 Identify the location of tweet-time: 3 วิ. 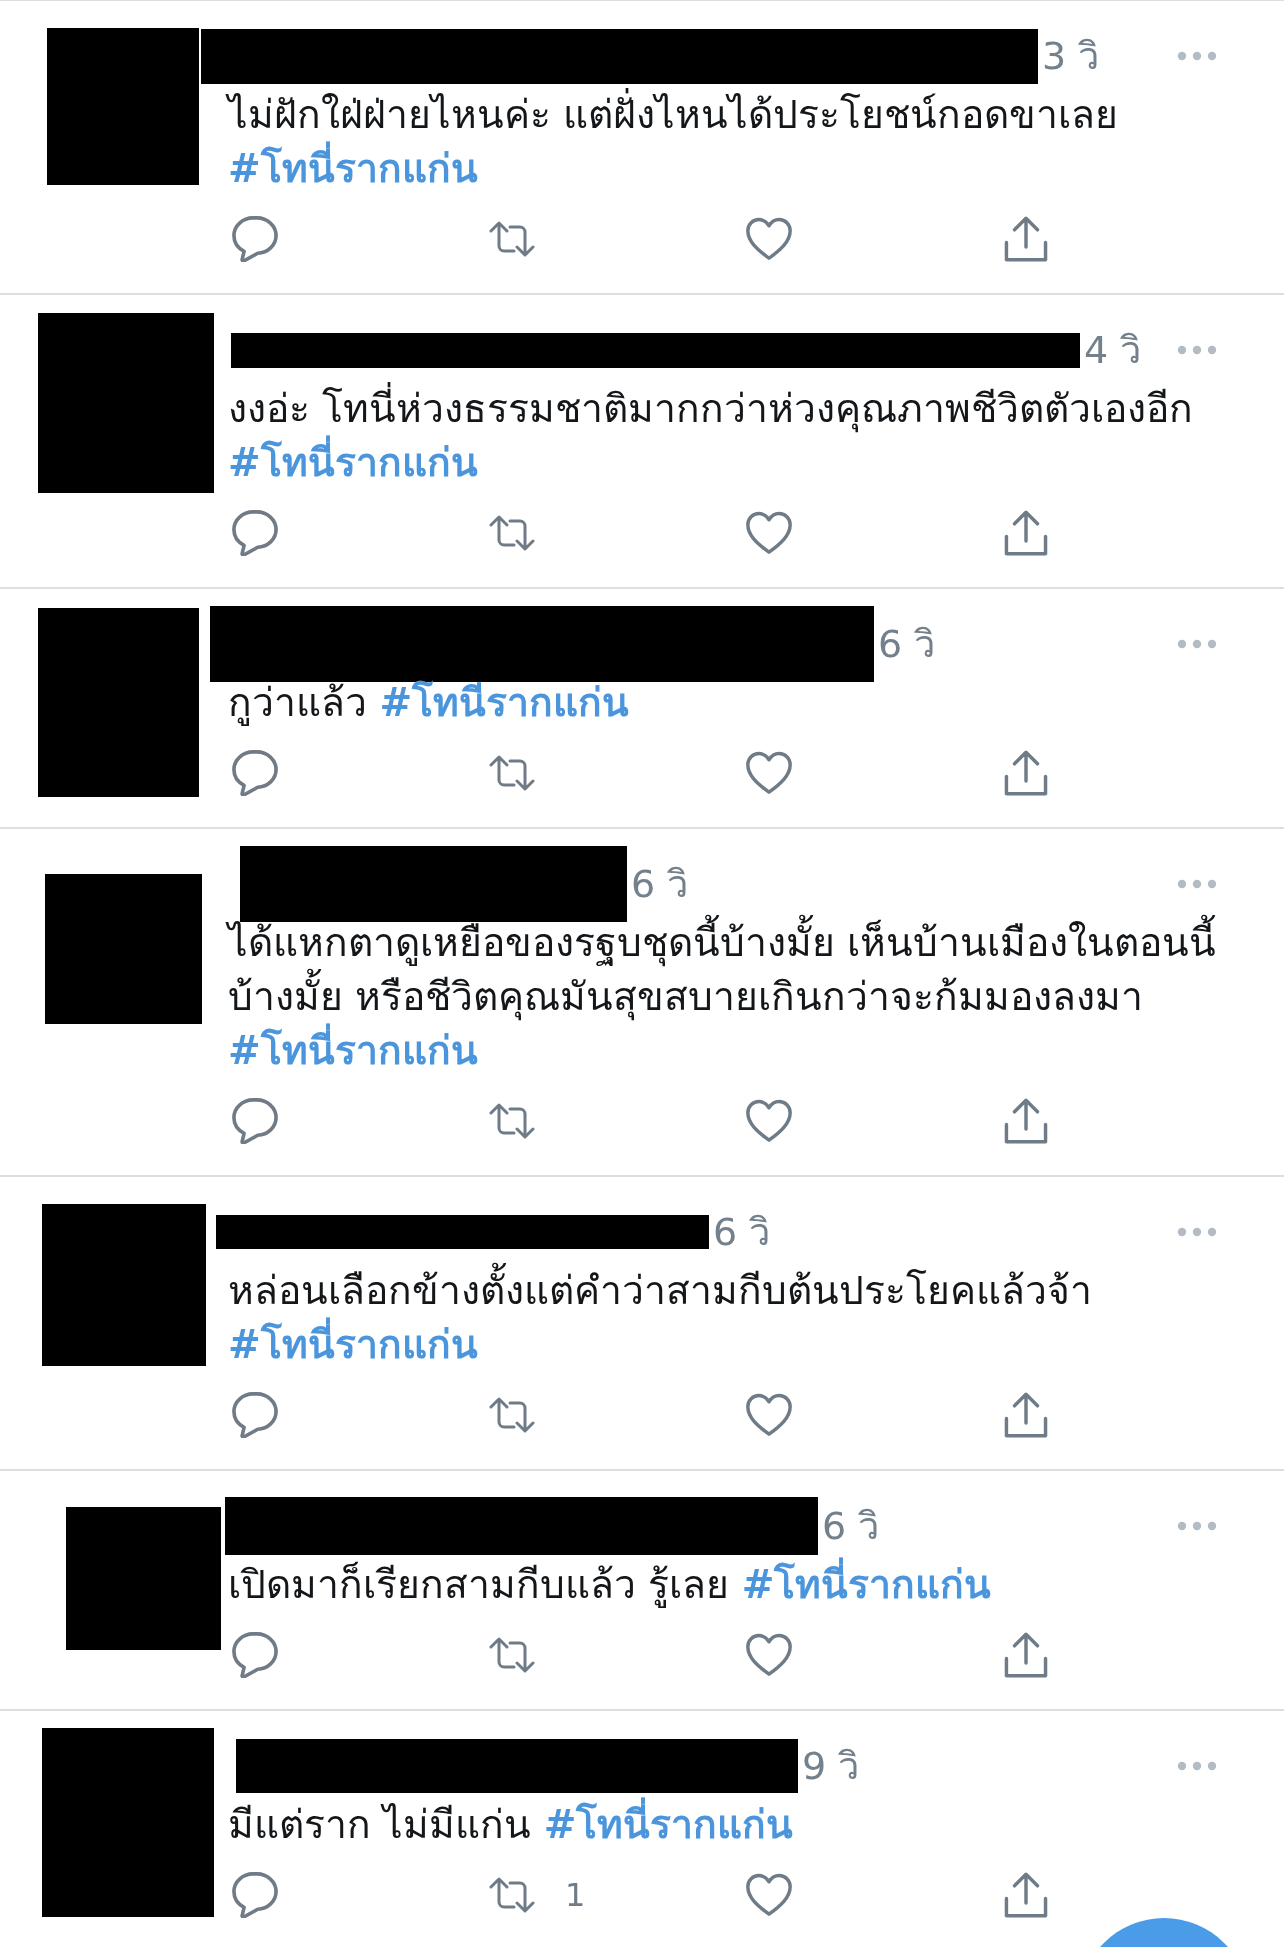
(1071, 56).